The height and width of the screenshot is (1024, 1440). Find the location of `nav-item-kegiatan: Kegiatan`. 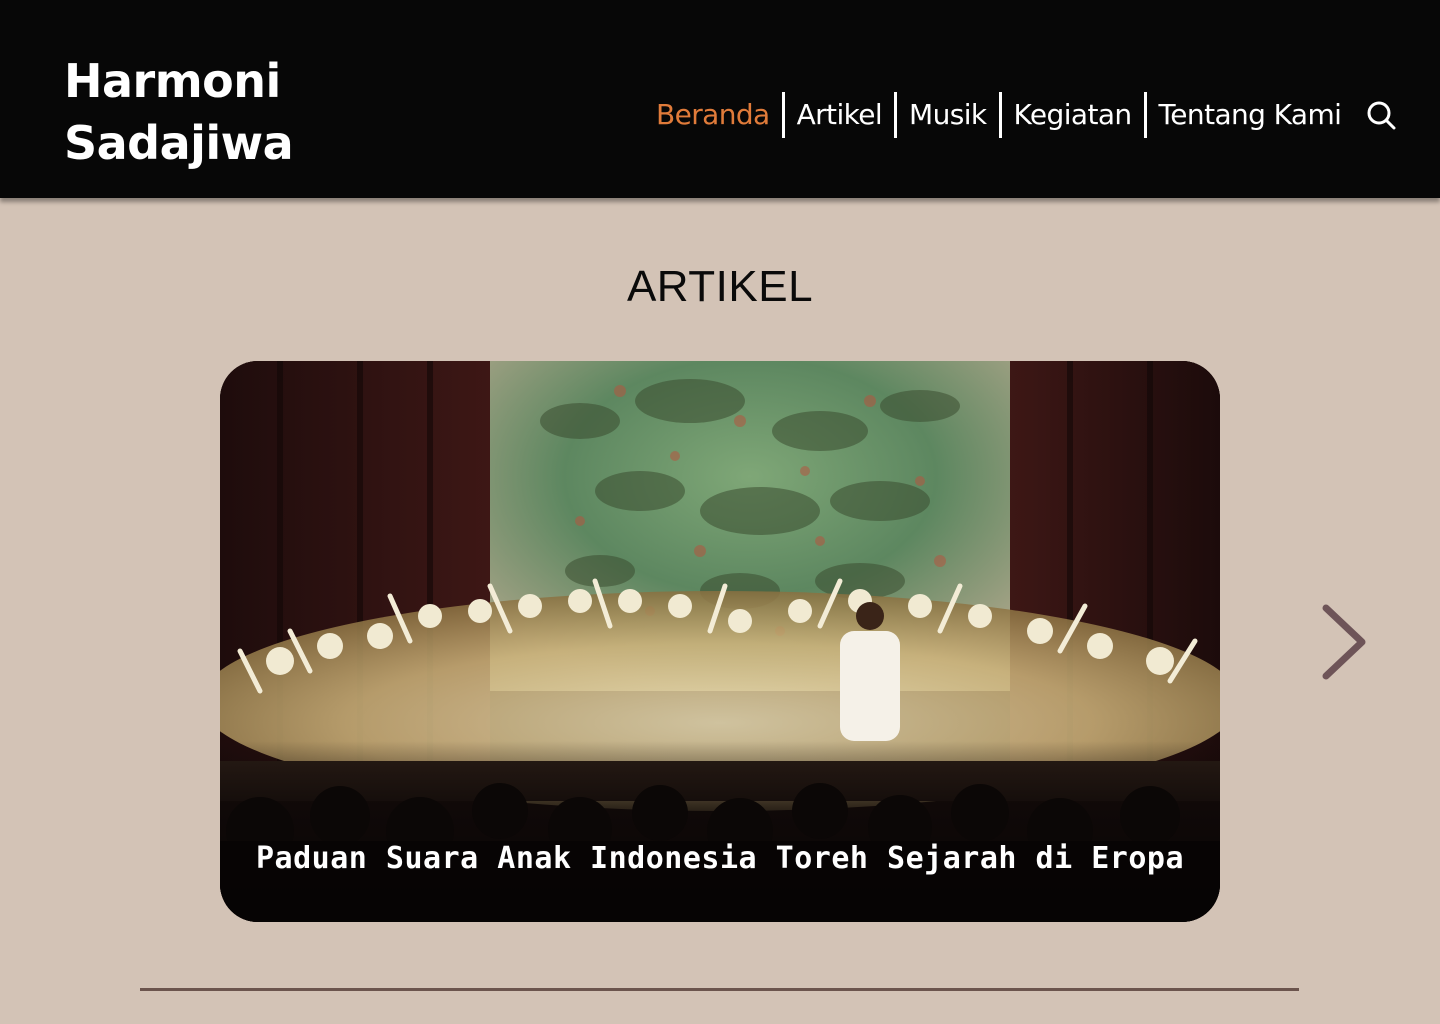

nav-item-kegiatan: Kegiatan is located at coordinates (1073, 115).